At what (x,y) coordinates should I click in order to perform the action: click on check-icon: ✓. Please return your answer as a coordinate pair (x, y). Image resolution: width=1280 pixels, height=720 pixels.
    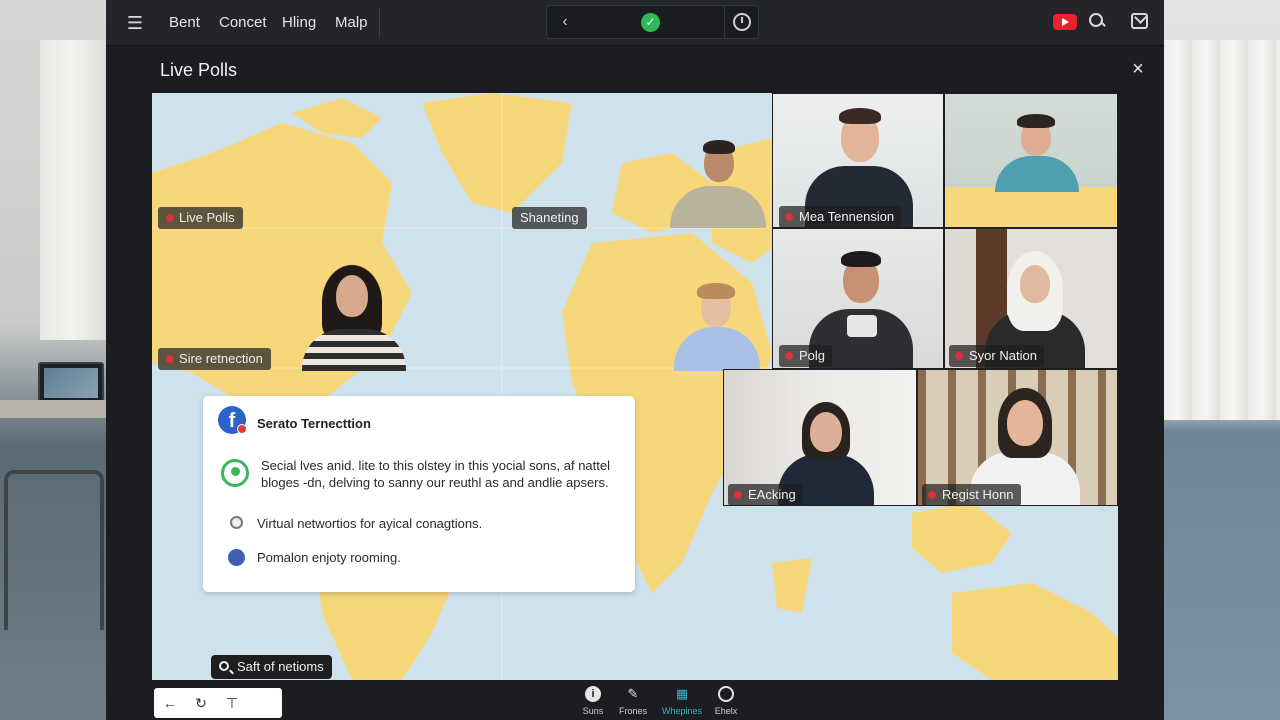
    Looking at the image, I should click on (650, 22).